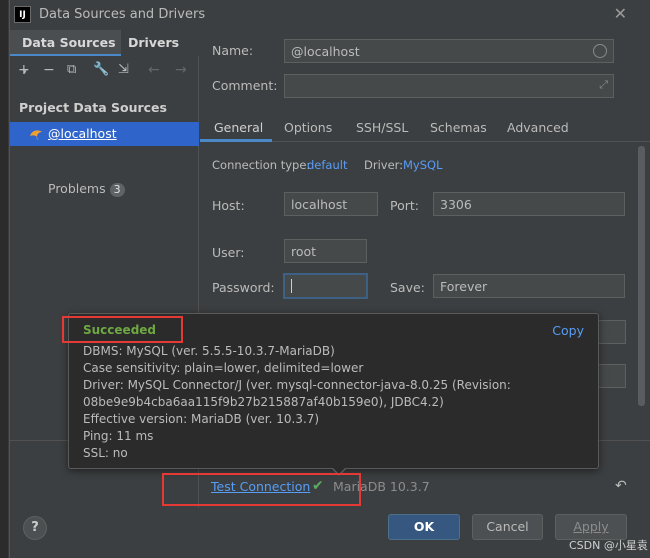 The height and width of the screenshot is (558, 650). What do you see at coordinates (101, 69) in the screenshot?
I see `wrench-icon: 🔧` at bounding box center [101, 69].